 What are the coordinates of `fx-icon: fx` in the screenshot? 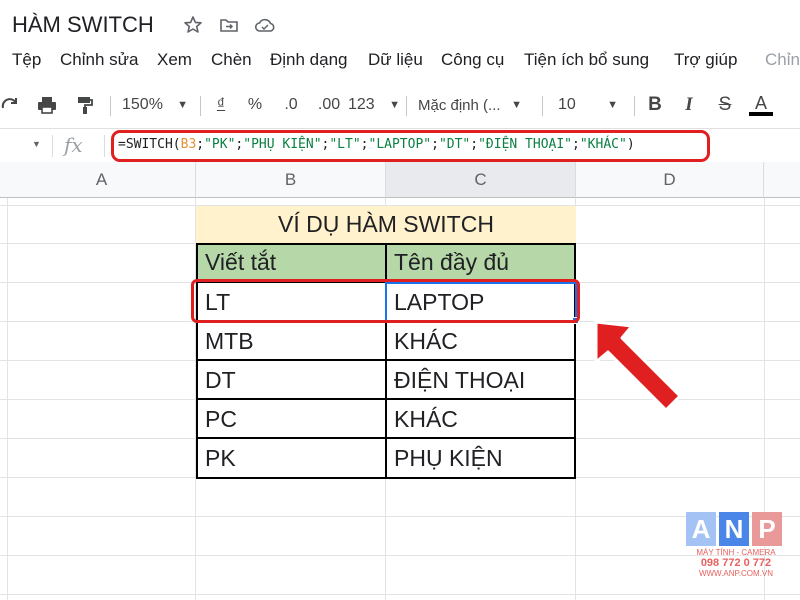 It's located at (73, 145).